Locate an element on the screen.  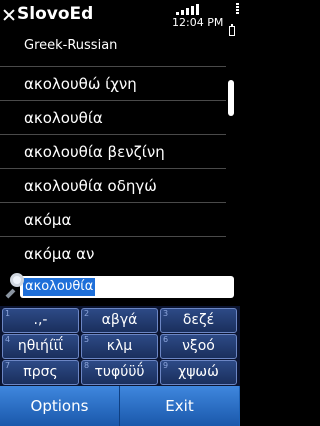
key-5: 5 κλμ is located at coordinates (119, 346).